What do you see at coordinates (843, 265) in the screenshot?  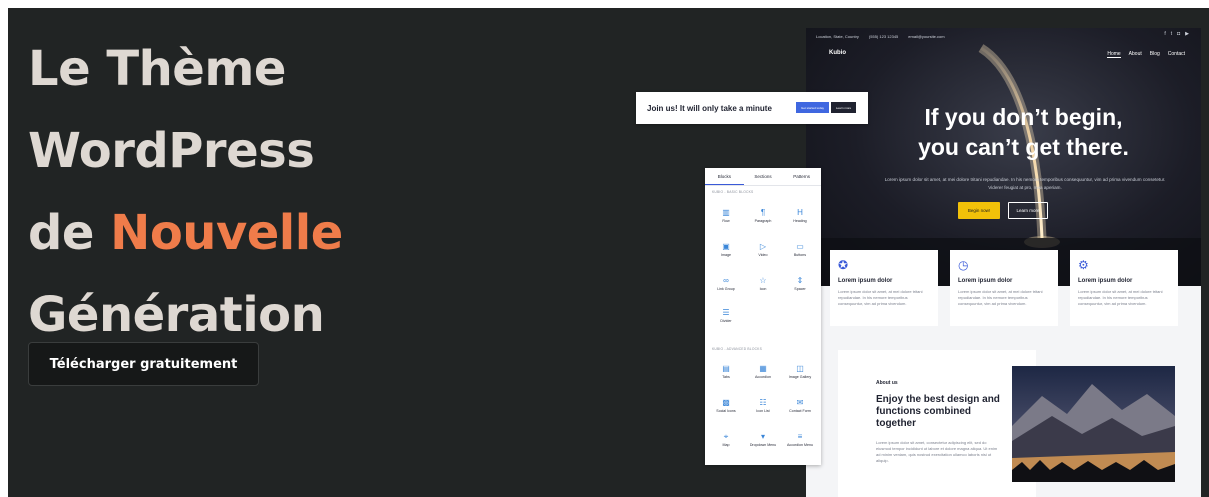 I see `award-icon: ✪` at bounding box center [843, 265].